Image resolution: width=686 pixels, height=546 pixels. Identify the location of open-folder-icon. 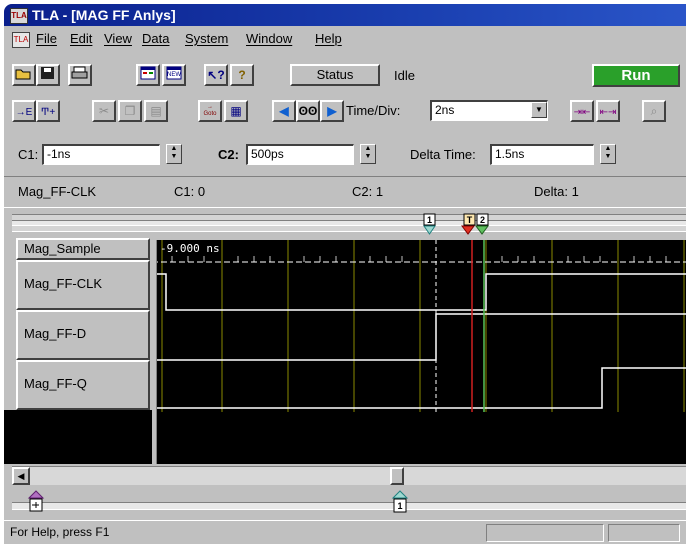
(23, 74).